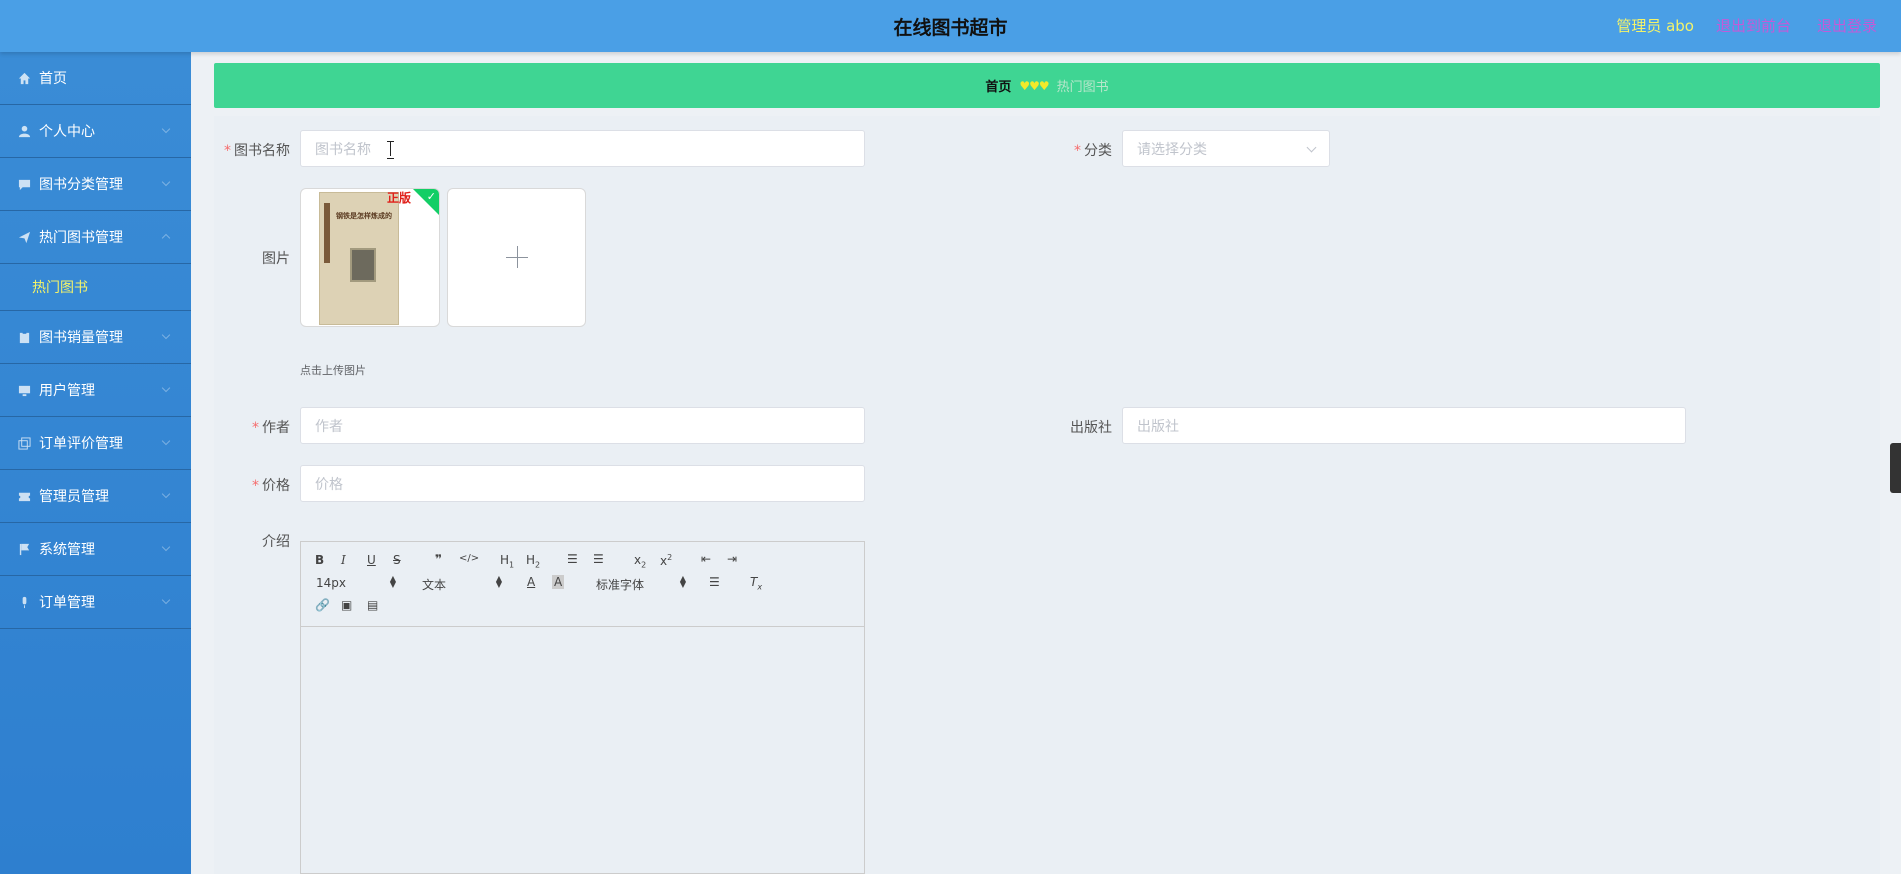 This screenshot has height=874, width=1901. Describe the element at coordinates (271, 486) in the screenshot. I see `price-label: * 价格` at that location.